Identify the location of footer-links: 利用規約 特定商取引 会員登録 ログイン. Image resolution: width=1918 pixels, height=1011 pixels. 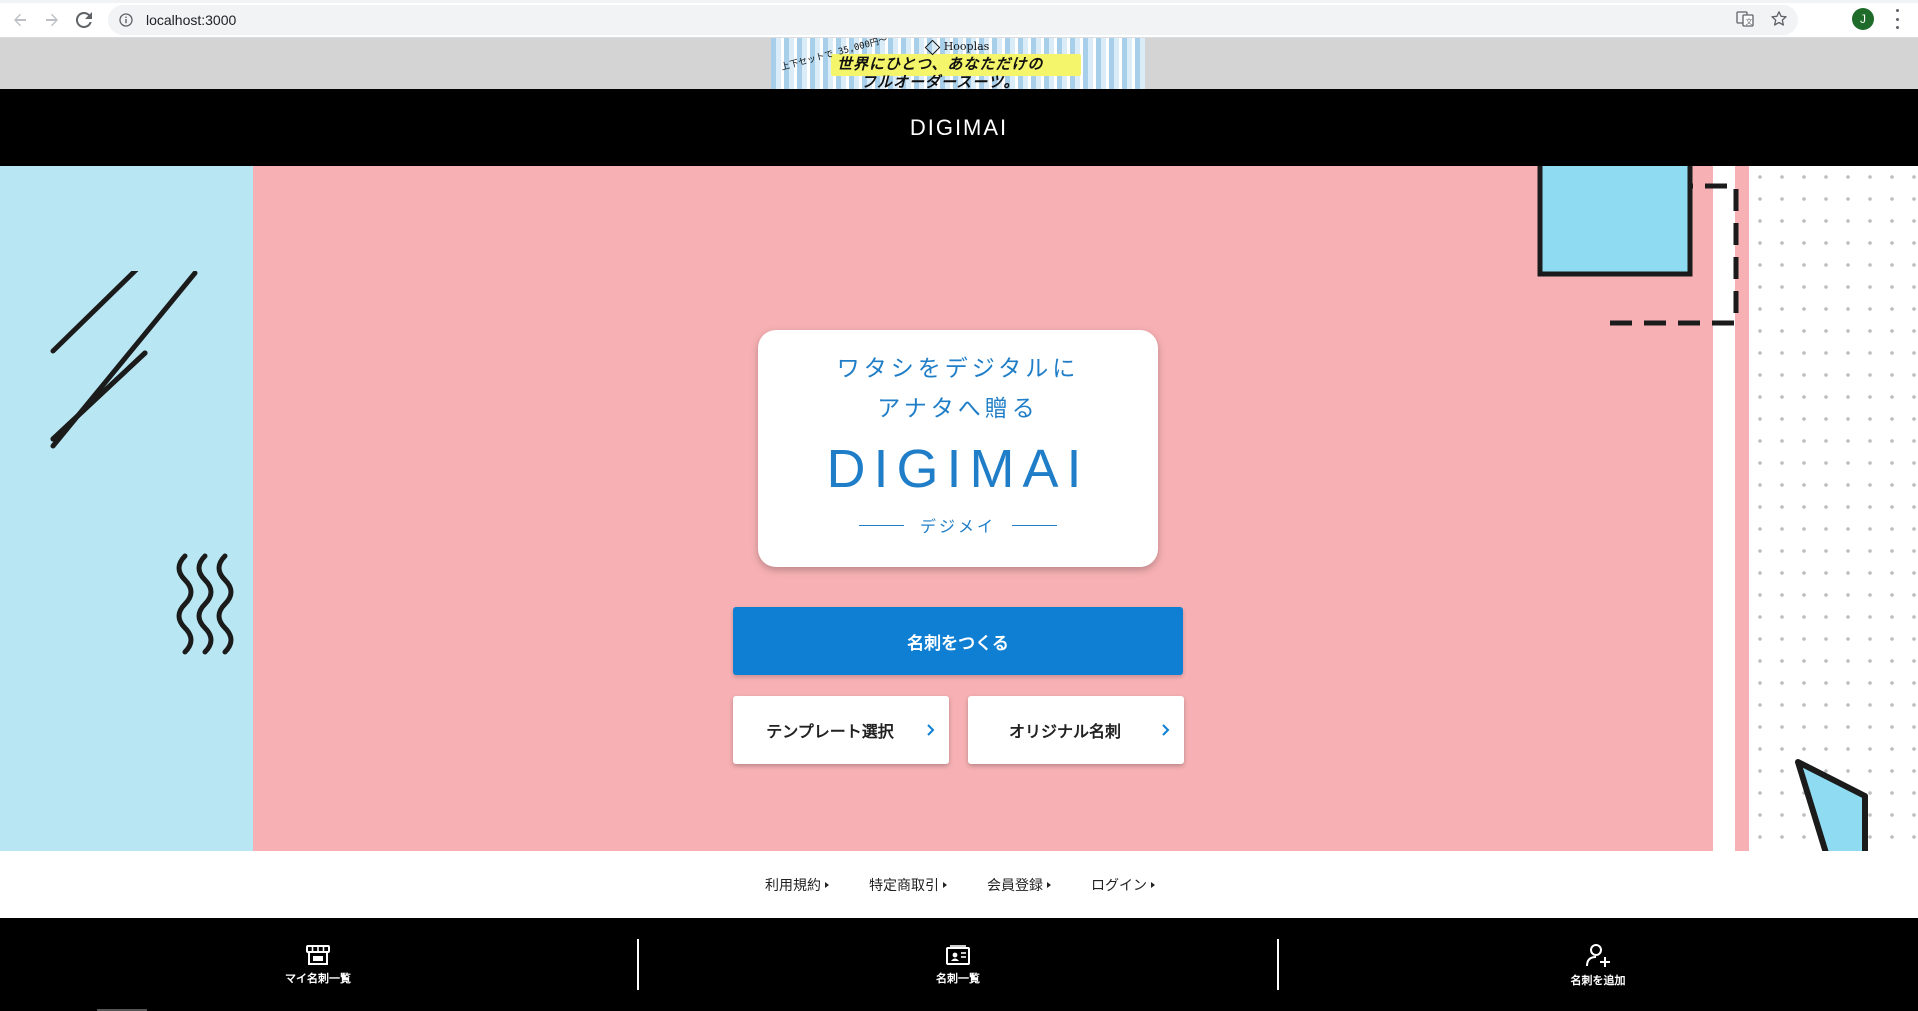
(959, 884).